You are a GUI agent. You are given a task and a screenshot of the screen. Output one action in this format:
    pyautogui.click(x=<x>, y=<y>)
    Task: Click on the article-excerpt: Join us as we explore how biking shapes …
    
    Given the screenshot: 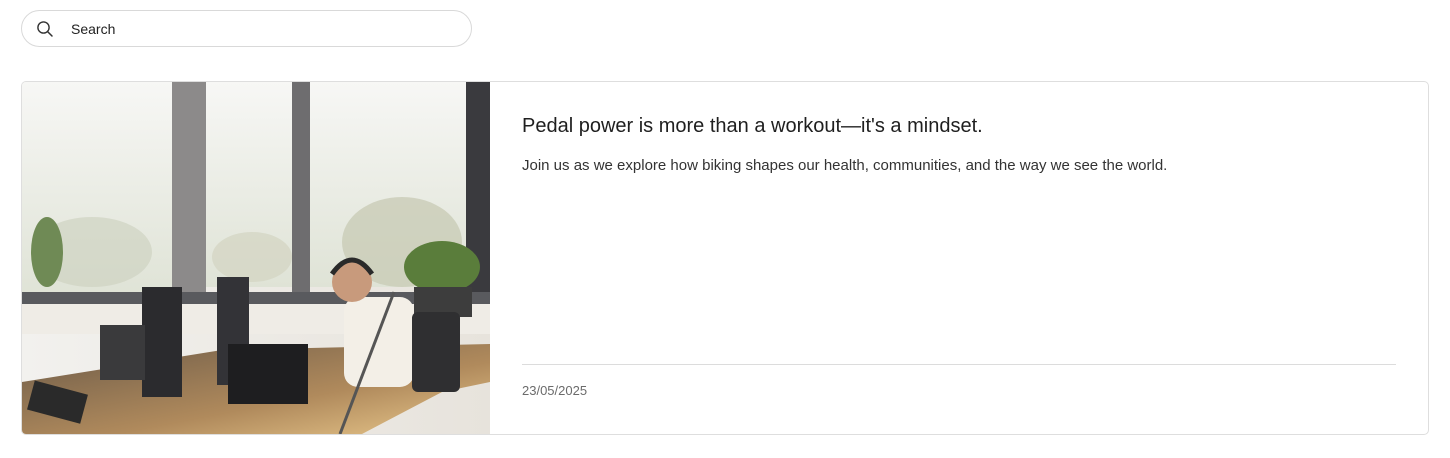 What is the action you would take?
    pyautogui.click(x=845, y=165)
    